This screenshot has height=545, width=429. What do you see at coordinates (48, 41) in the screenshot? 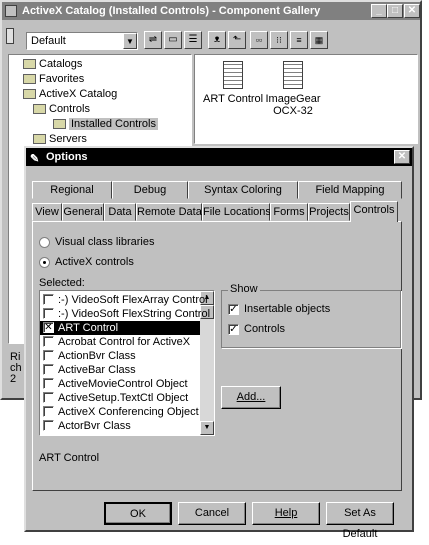
I see `catalog-dropdown-value: Default` at bounding box center [48, 41].